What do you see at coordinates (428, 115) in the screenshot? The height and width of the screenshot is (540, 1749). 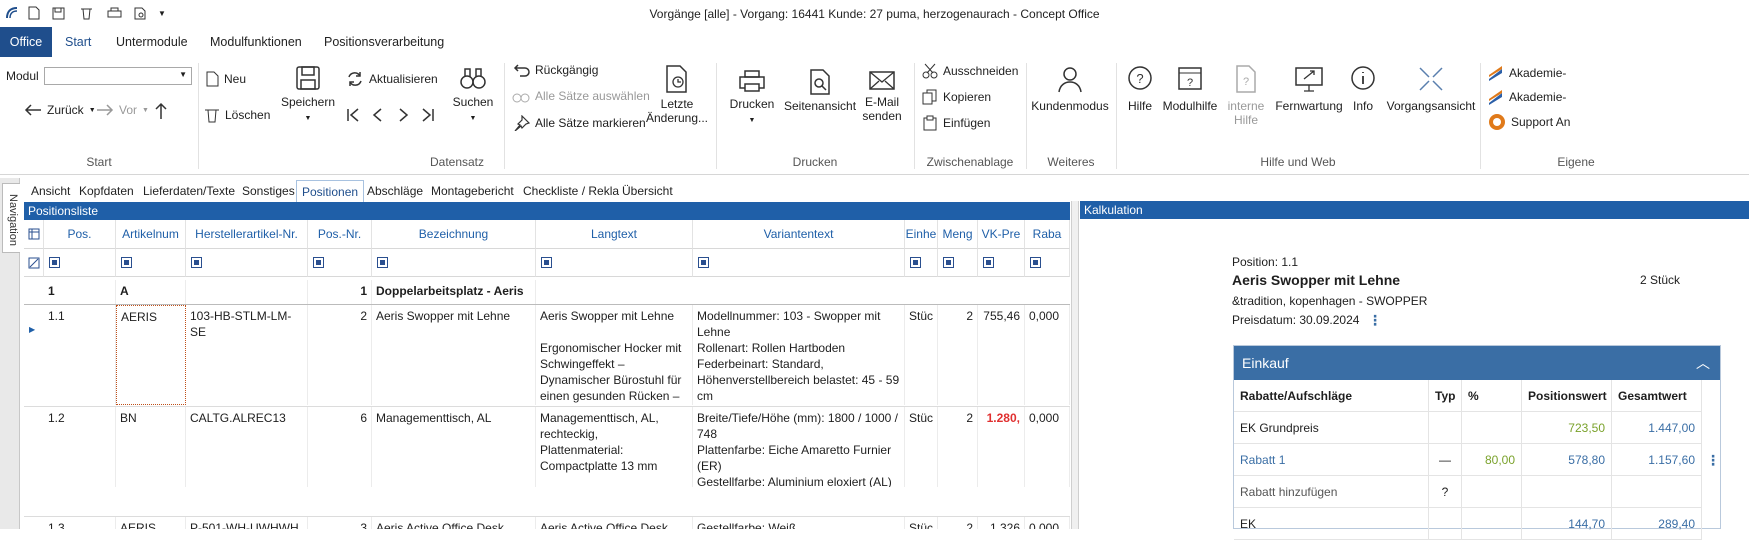 I see `last-record-icon` at bounding box center [428, 115].